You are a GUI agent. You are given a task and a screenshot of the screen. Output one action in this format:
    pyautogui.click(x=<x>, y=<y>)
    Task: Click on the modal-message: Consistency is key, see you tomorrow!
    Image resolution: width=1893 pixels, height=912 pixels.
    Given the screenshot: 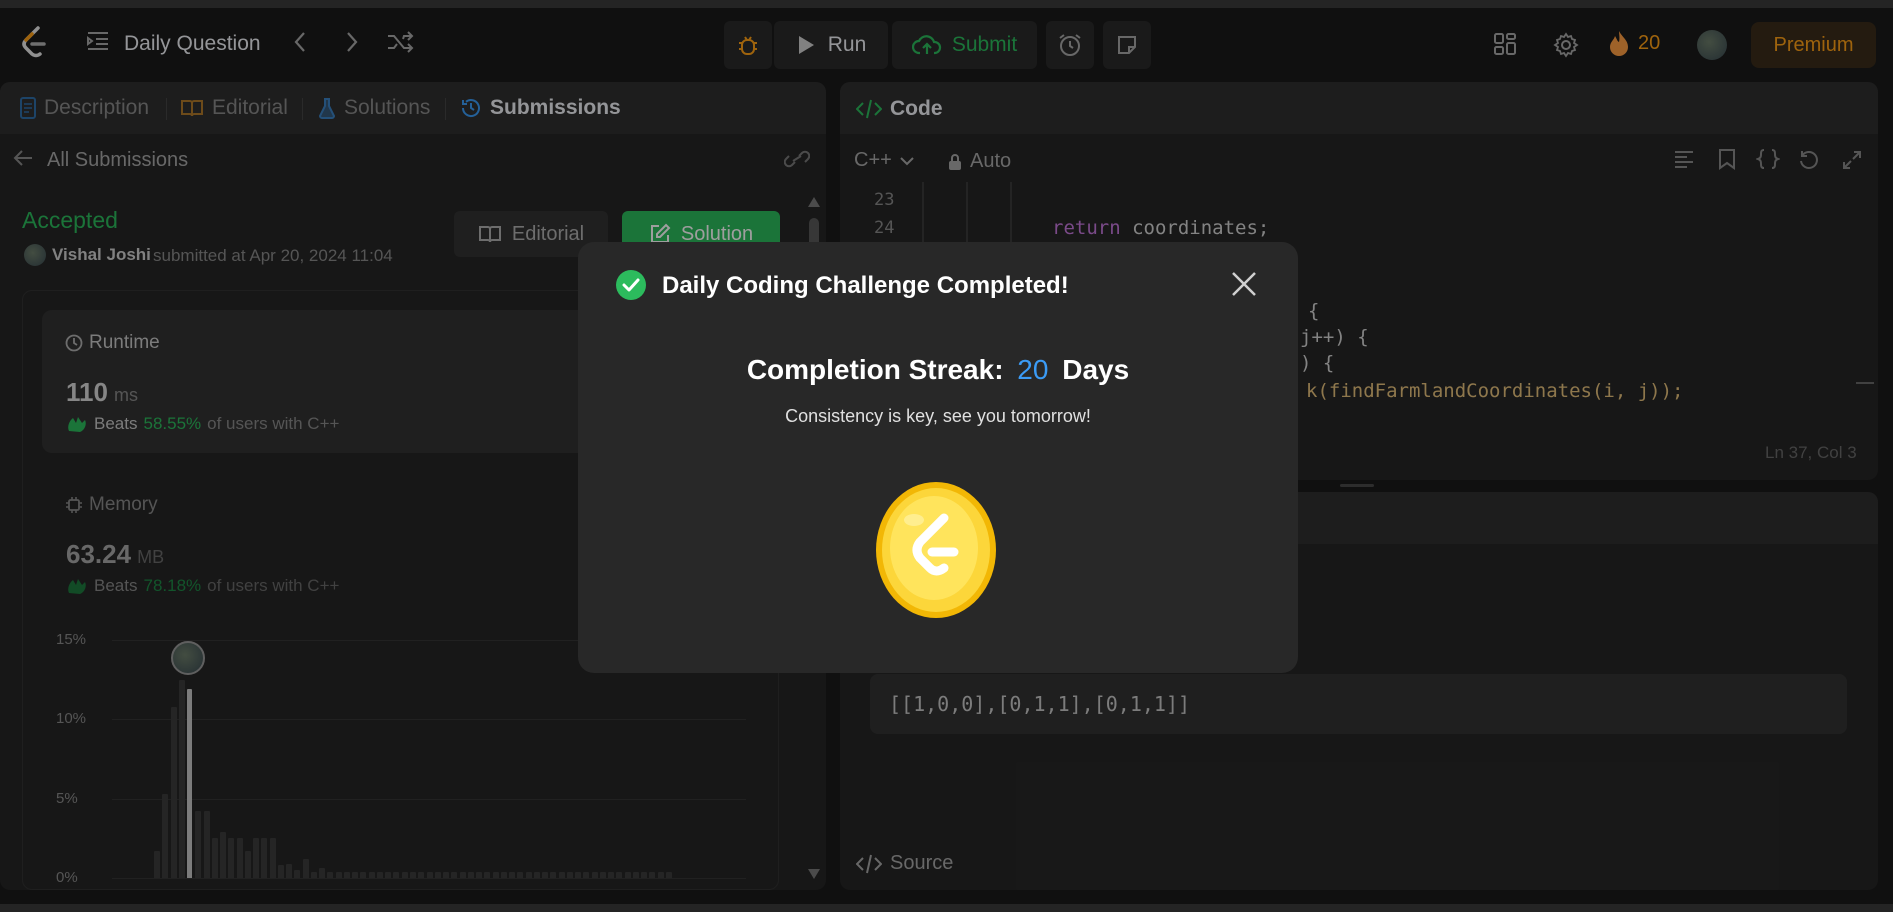 What is the action you would take?
    pyautogui.click(x=938, y=416)
    